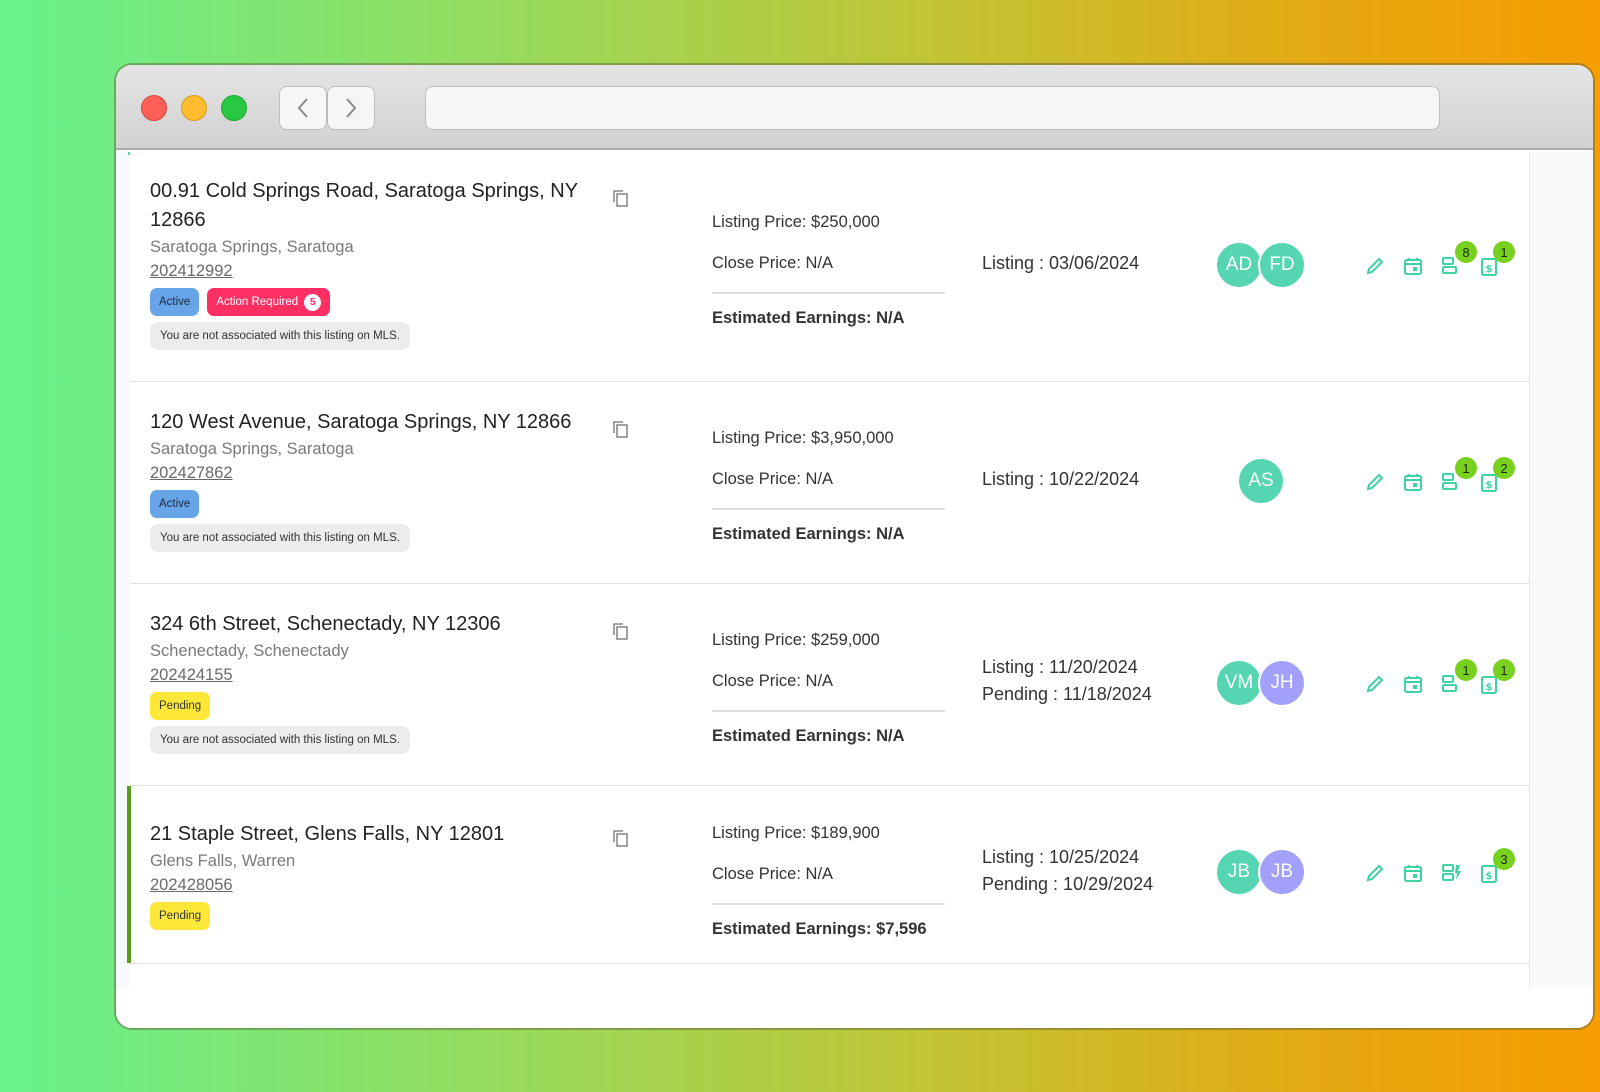 This screenshot has width=1600, height=1092. Describe the element at coordinates (269, 302) in the screenshot. I see `action-required-badge: Action Required 5` at that location.